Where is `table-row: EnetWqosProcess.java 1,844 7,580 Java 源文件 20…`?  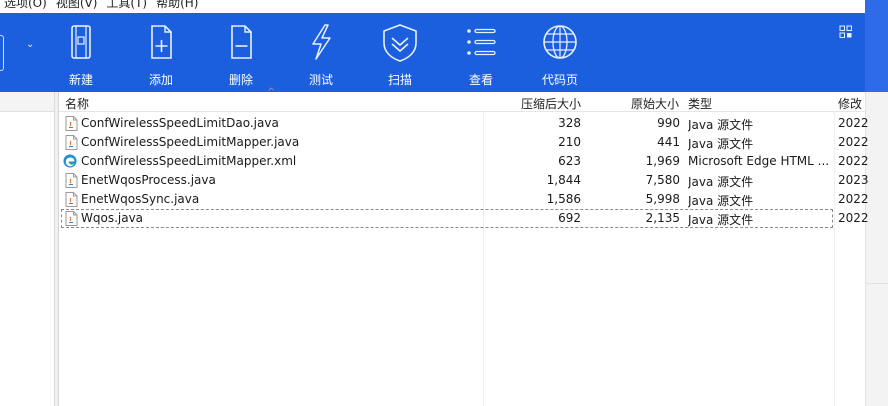 table-row: EnetWqosProcess.java 1,844 7,580 Java 源文件 20… is located at coordinates (464, 180).